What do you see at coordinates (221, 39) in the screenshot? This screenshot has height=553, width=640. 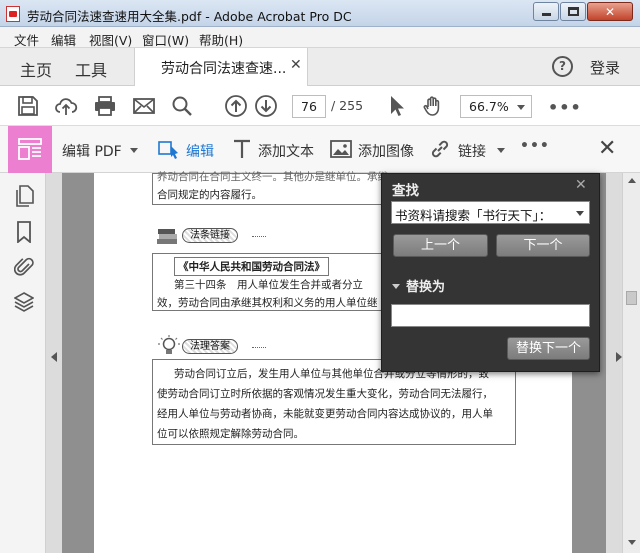 I see `menu-help: 帮助(H)` at bounding box center [221, 39].